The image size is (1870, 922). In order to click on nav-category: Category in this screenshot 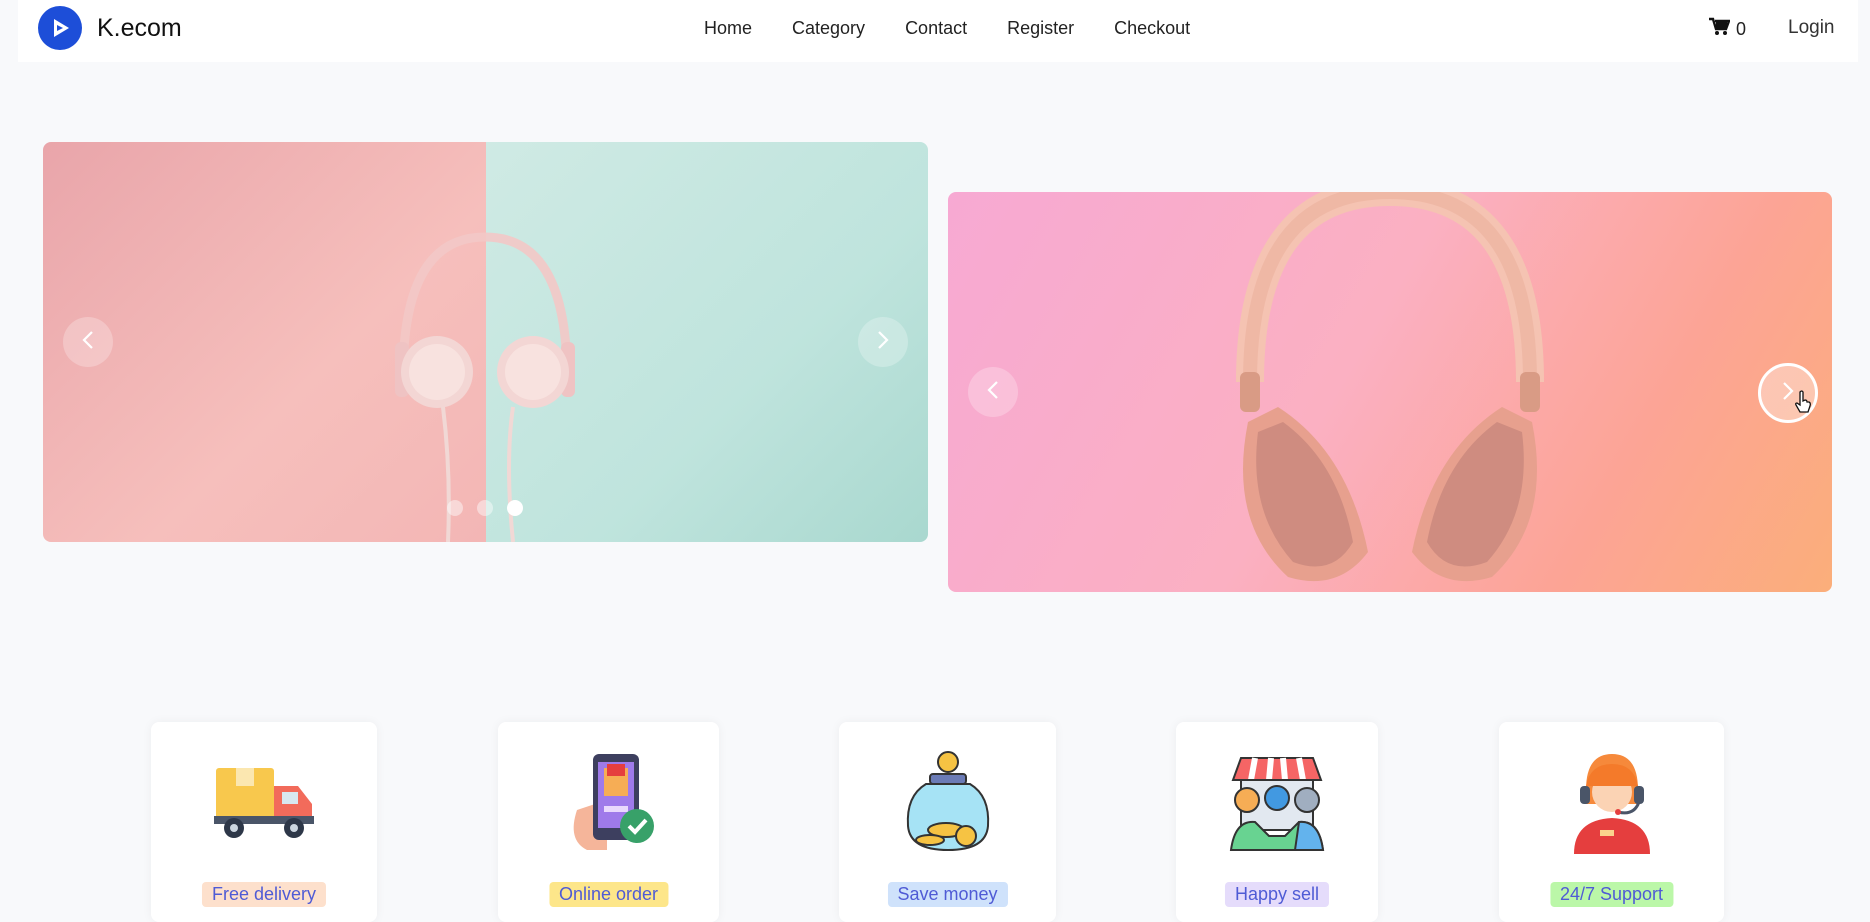, I will do `click(828, 28)`.